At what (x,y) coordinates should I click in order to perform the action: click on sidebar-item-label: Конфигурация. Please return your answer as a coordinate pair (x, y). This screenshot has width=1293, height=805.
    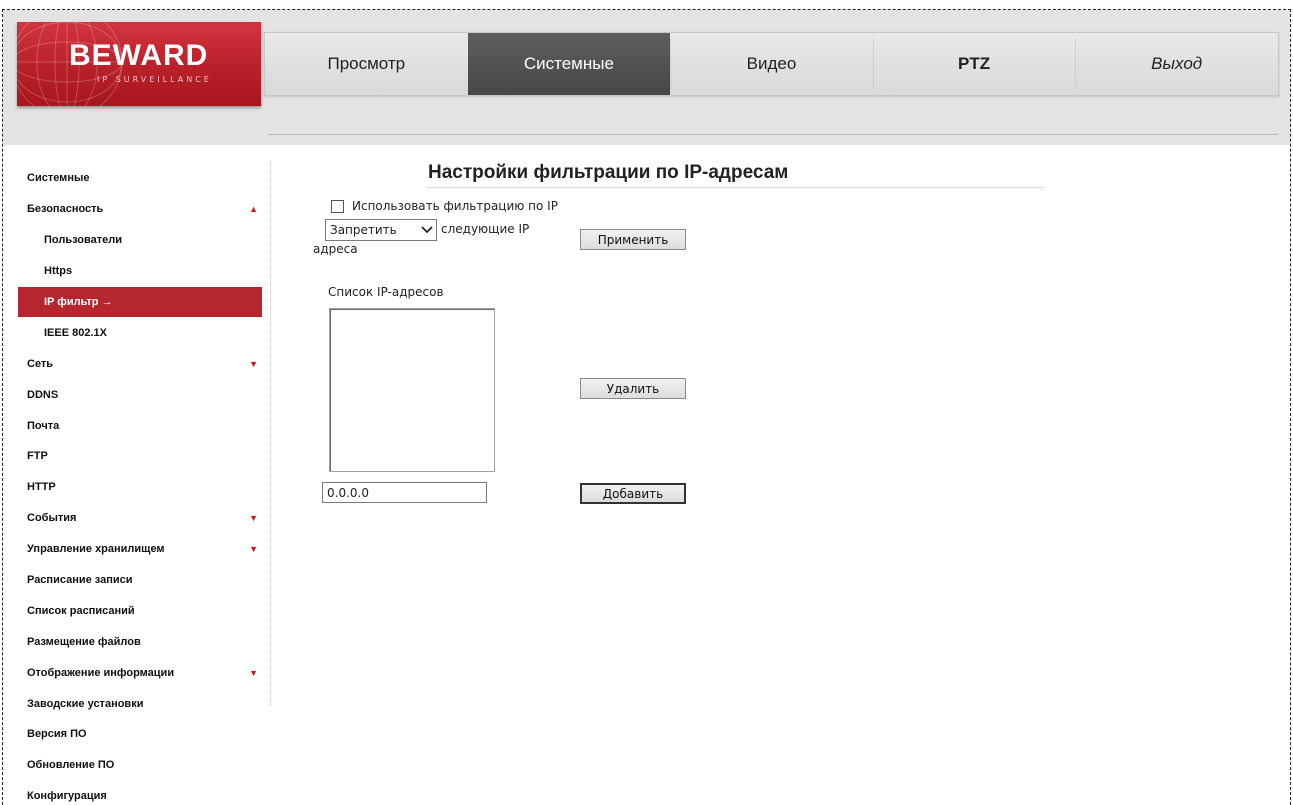
    Looking at the image, I should click on (67, 796).